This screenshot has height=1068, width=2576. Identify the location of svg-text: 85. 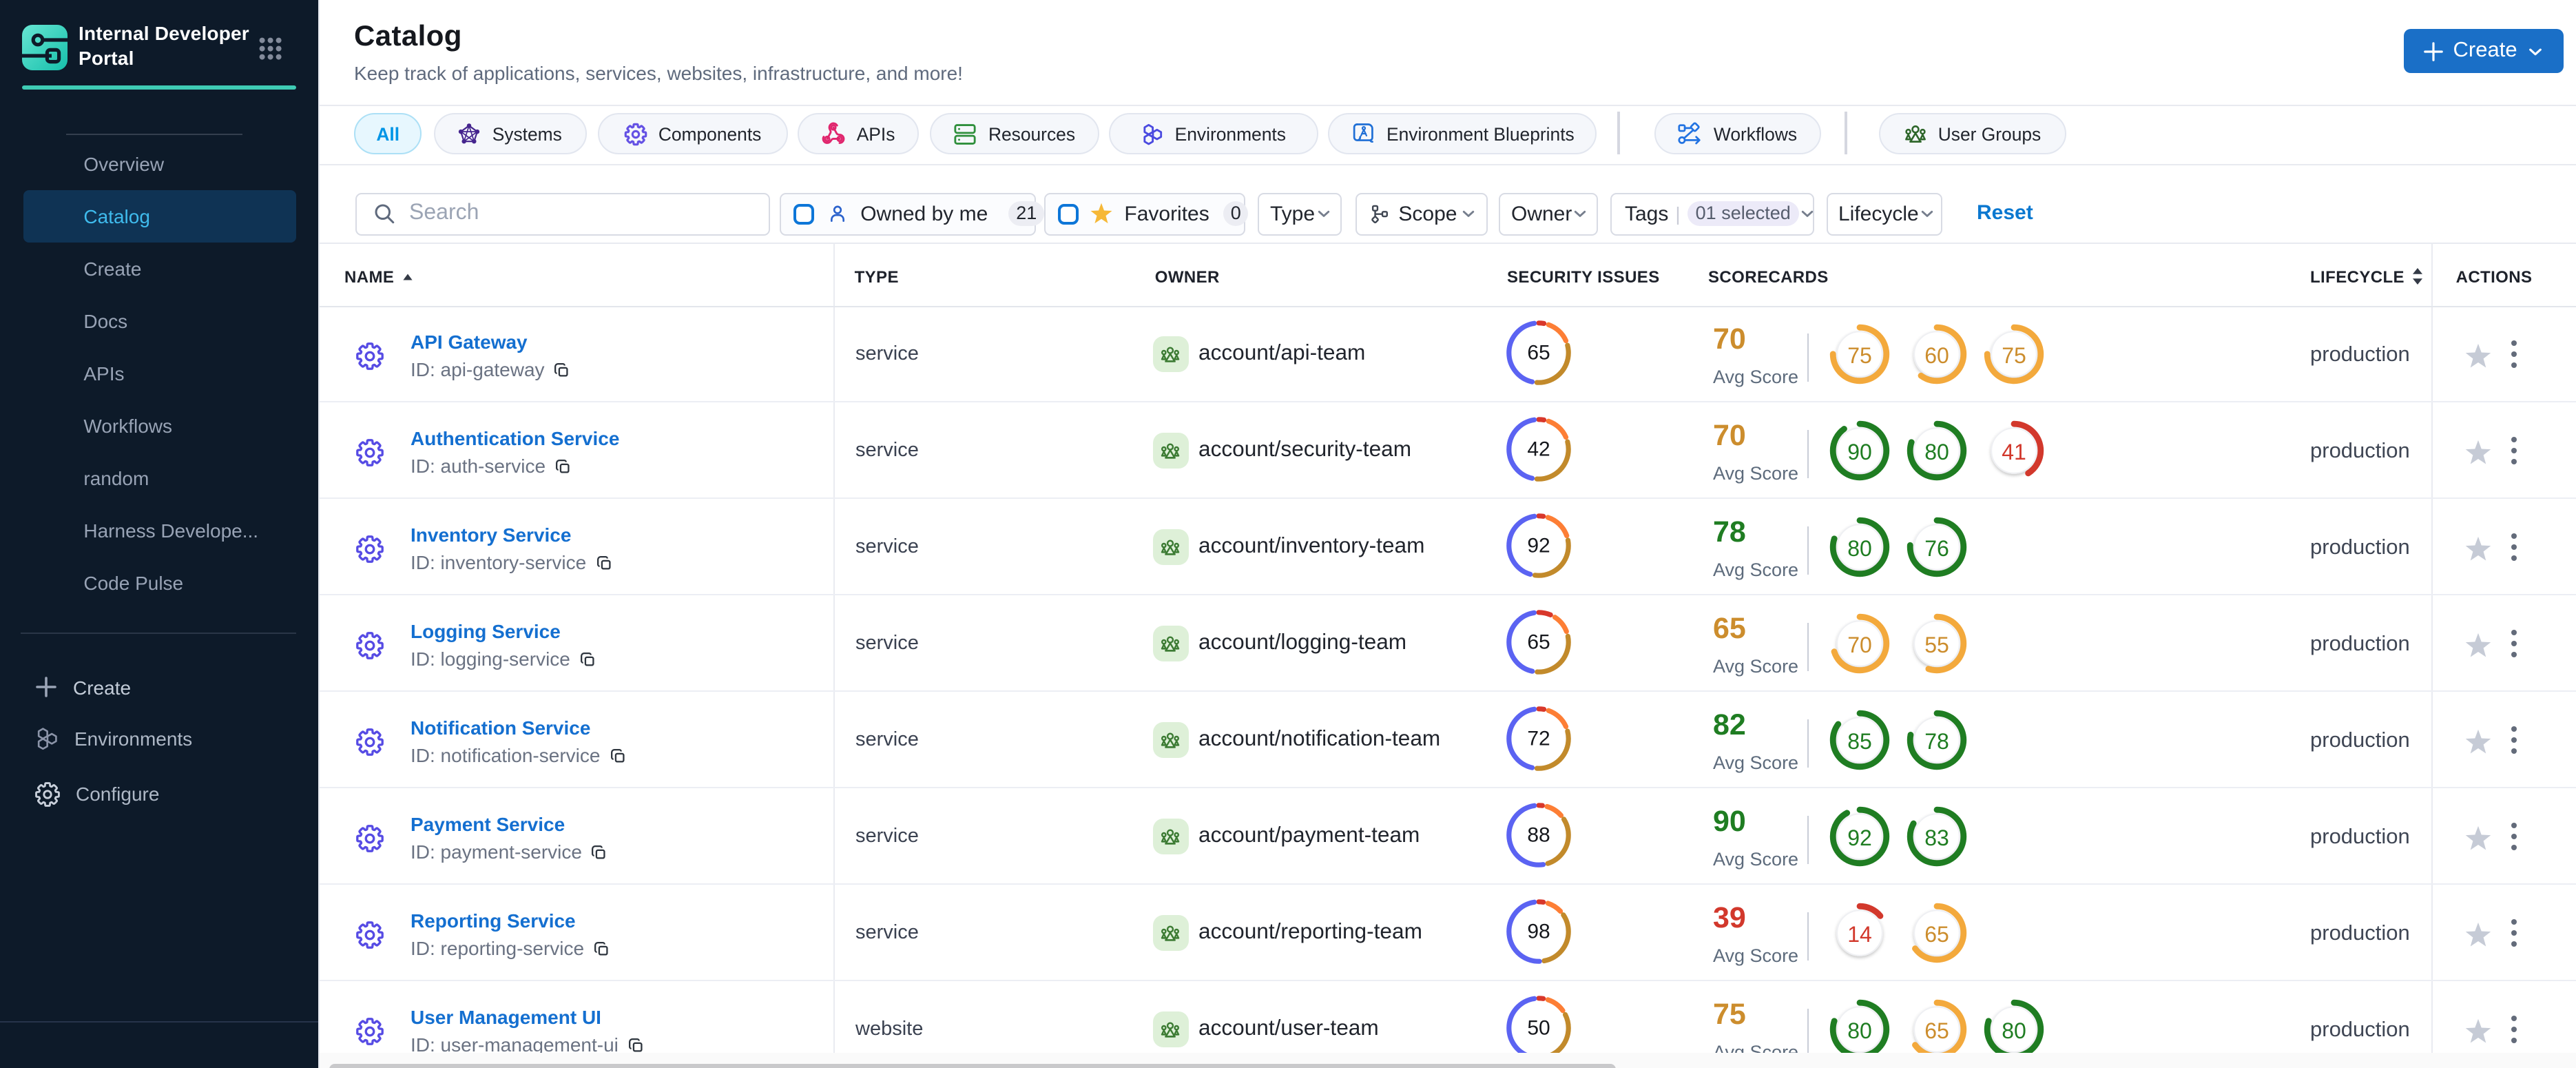
(1859, 742).